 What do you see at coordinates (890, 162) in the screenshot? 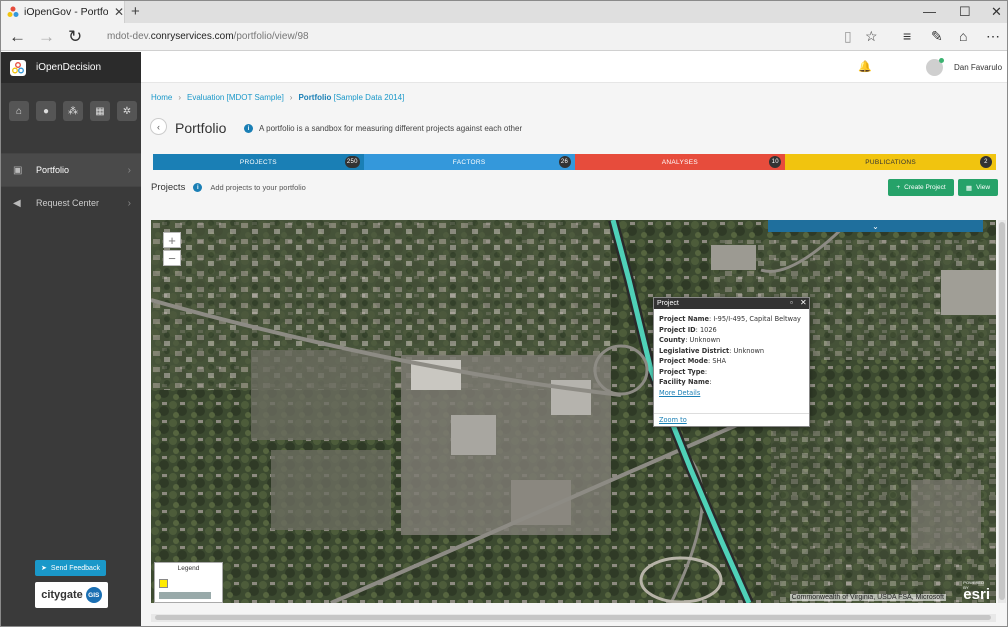
I see `tab-publications: PUBLICATIONS 2` at bounding box center [890, 162].